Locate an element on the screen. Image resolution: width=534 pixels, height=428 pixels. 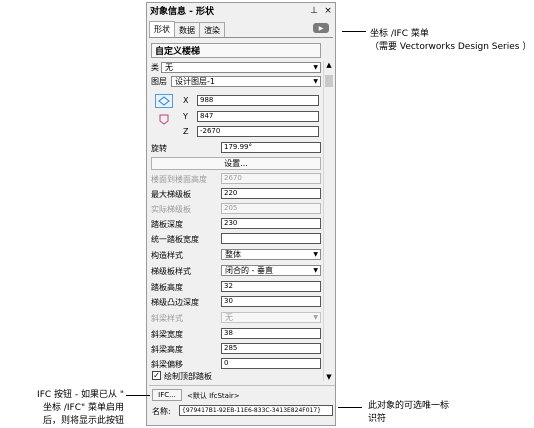
nosing-depth-field: 30 is located at coordinates (271, 301).